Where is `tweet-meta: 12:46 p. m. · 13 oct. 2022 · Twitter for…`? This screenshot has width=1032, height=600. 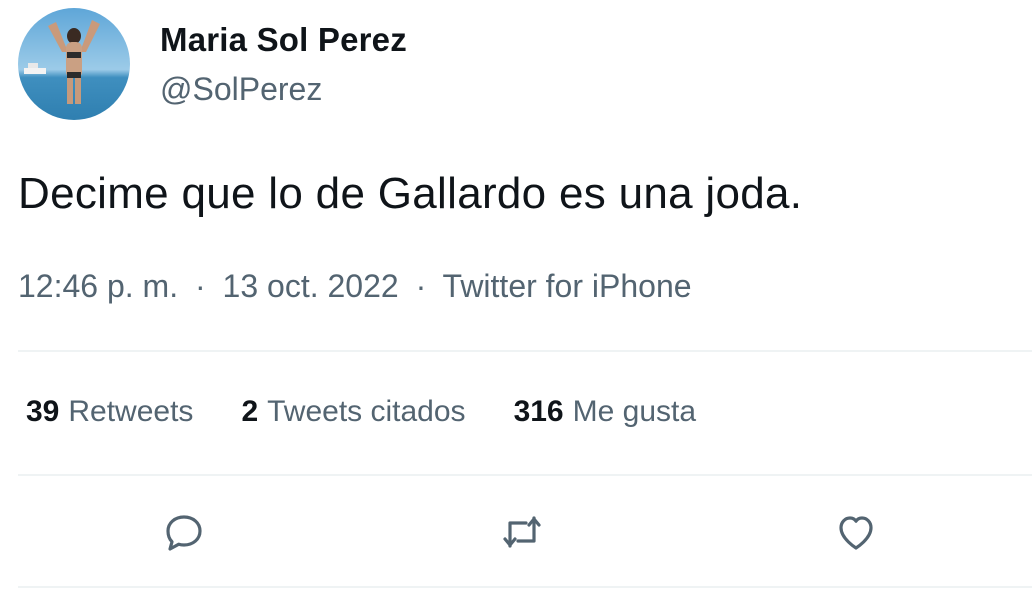
tweet-meta: 12:46 p. m. · 13 oct. 2022 · Twitter for… is located at coordinates (355, 286).